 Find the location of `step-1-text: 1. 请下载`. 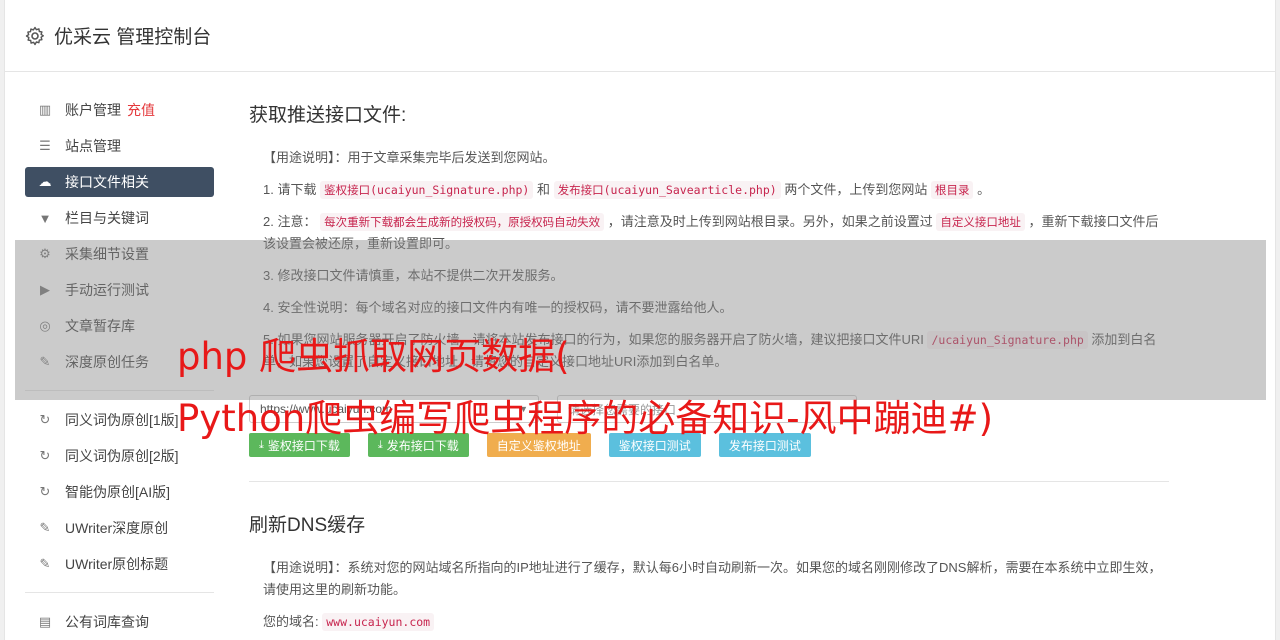

step-1-text: 1. 请下载 is located at coordinates (290, 189).